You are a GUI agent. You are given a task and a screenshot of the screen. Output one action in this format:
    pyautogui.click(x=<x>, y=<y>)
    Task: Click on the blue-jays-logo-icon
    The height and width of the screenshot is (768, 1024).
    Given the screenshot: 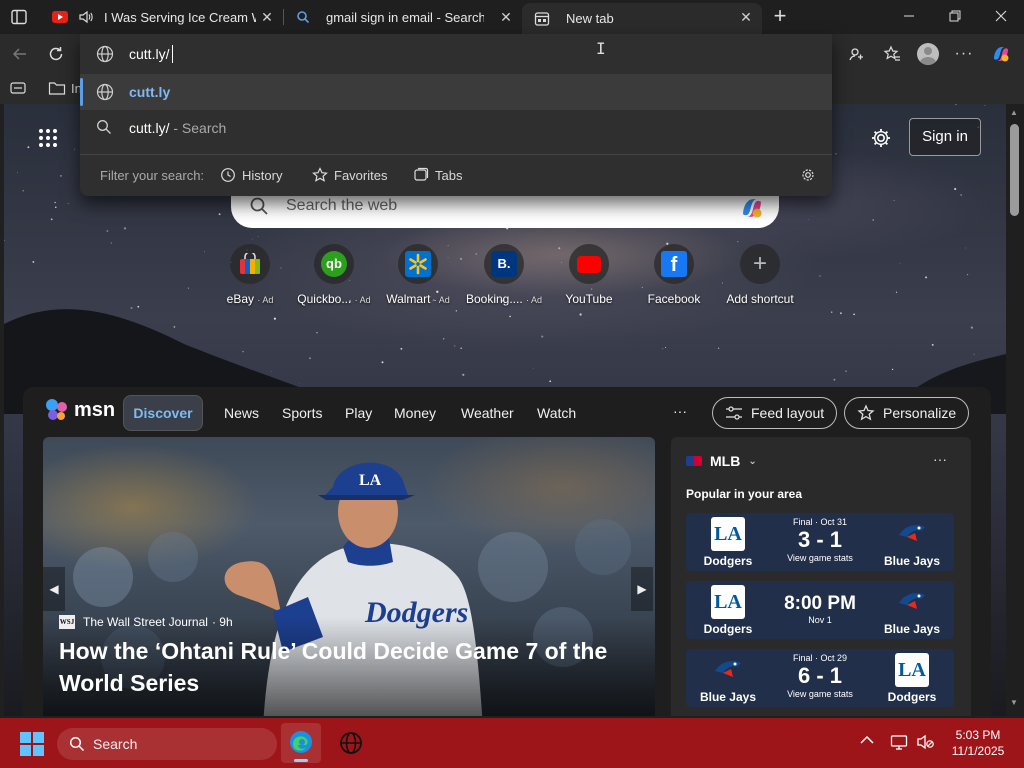 What is the action you would take?
    pyautogui.click(x=912, y=602)
    